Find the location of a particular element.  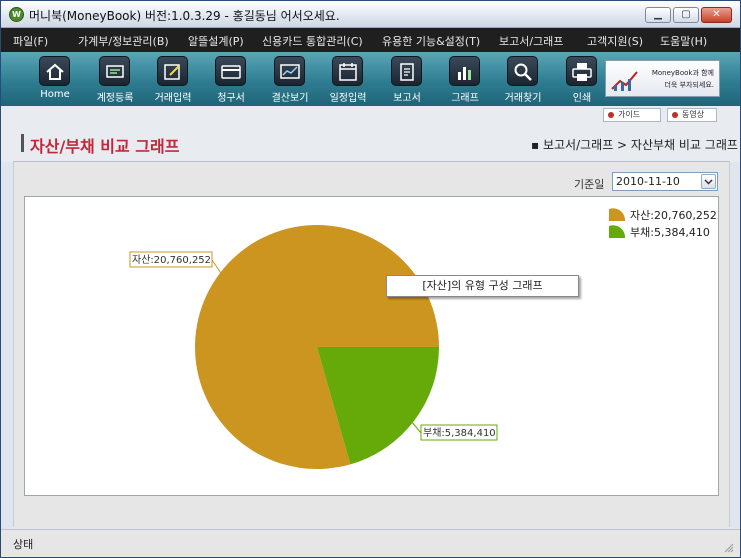

menu-credit-card: 신용카드 통합관리(C) is located at coordinates (312, 41).